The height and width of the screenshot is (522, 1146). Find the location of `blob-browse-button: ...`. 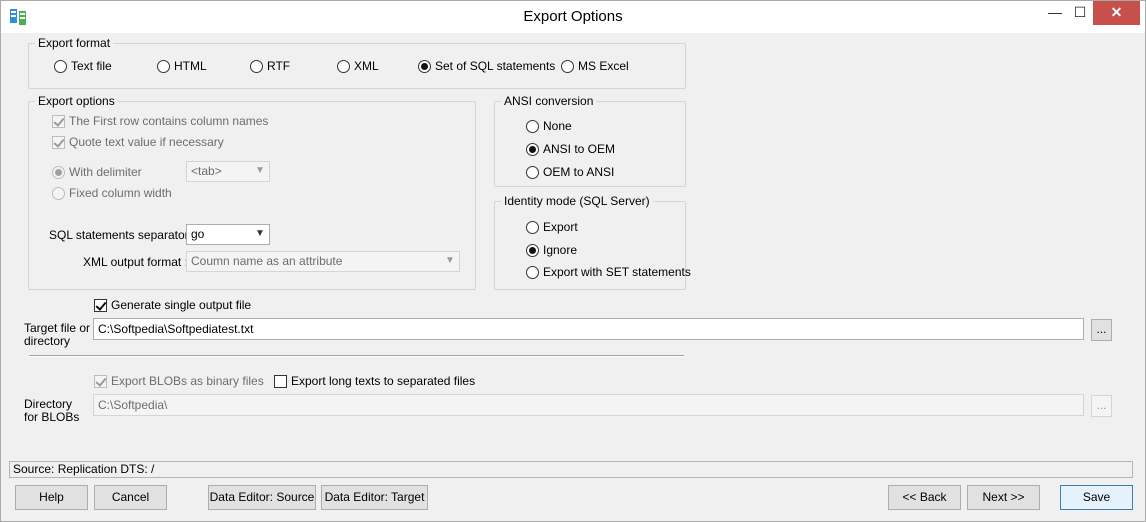

blob-browse-button: ... is located at coordinates (1101, 406).